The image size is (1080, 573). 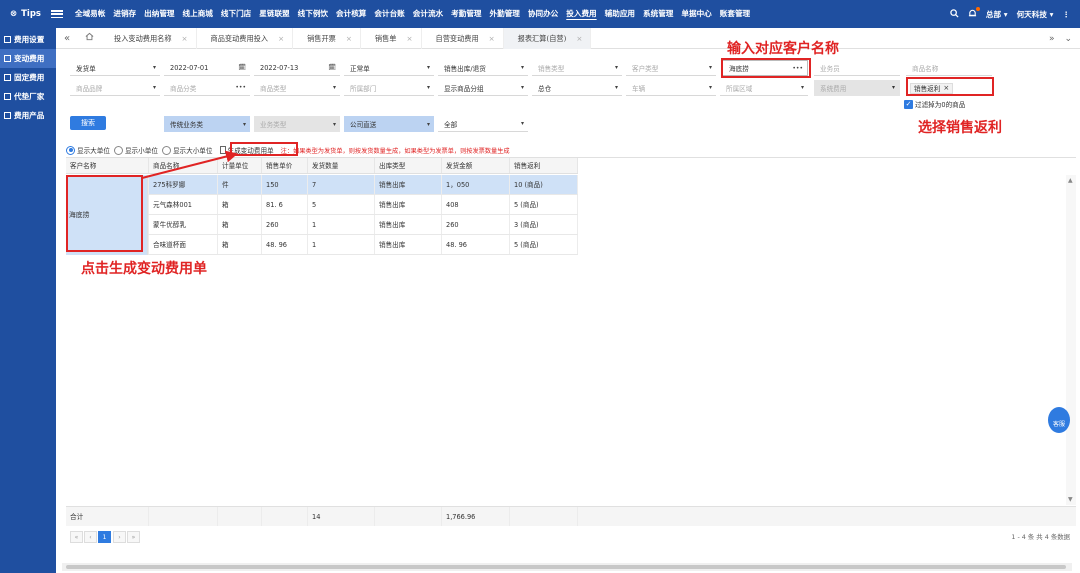 What do you see at coordinates (389, 14) in the screenshot?
I see `menu-item-8: 会计台账` at bounding box center [389, 14].